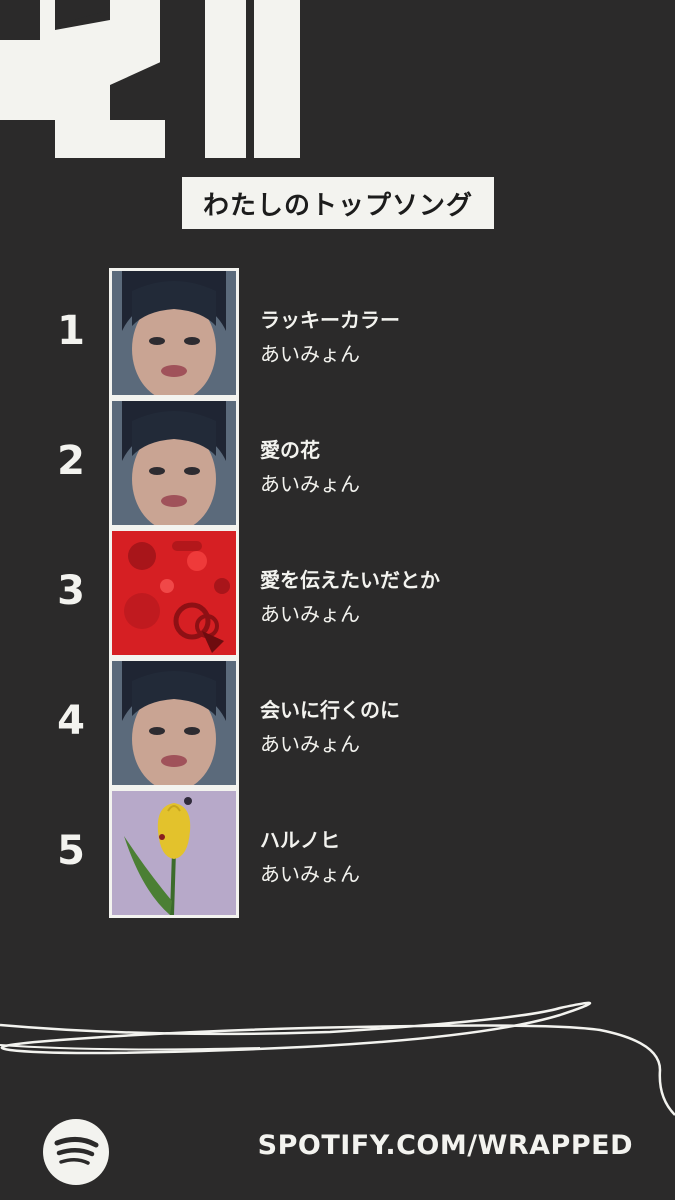 The height and width of the screenshot is (1200, 675). Describe the element at coordinates (338, 203) in the screenshot. I see `page-title: わたしのトップソング` at that location.